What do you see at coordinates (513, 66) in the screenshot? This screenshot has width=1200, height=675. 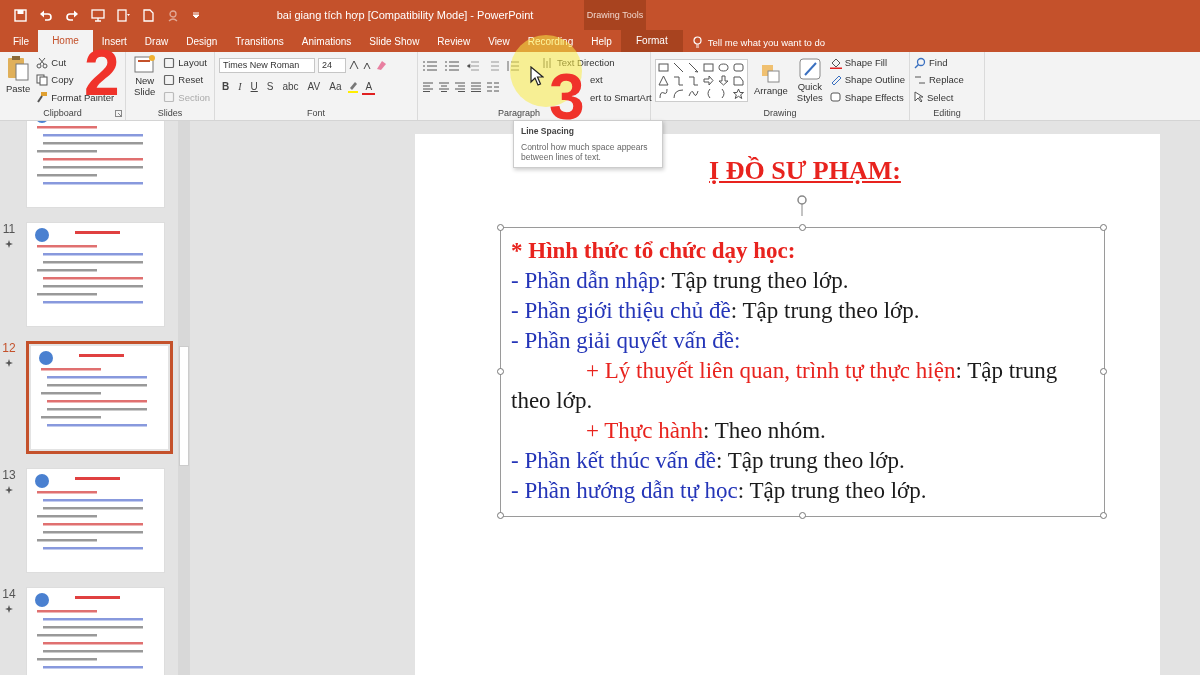 I see `line-spacing-icon` at bounding box center [513, 66].